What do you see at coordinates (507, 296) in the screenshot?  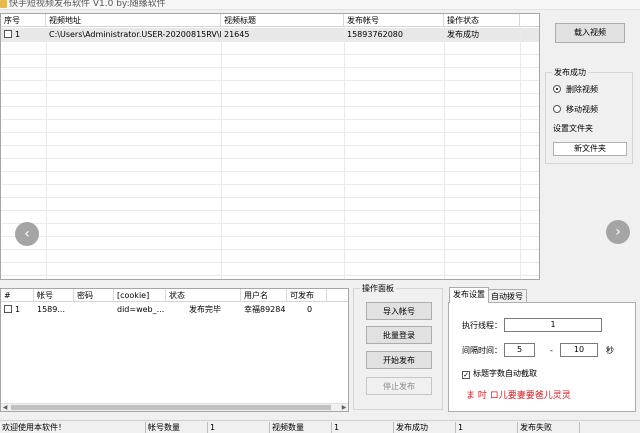 I see `tab-auto-dial: 自动拨号` at bounding box center [507, 296].